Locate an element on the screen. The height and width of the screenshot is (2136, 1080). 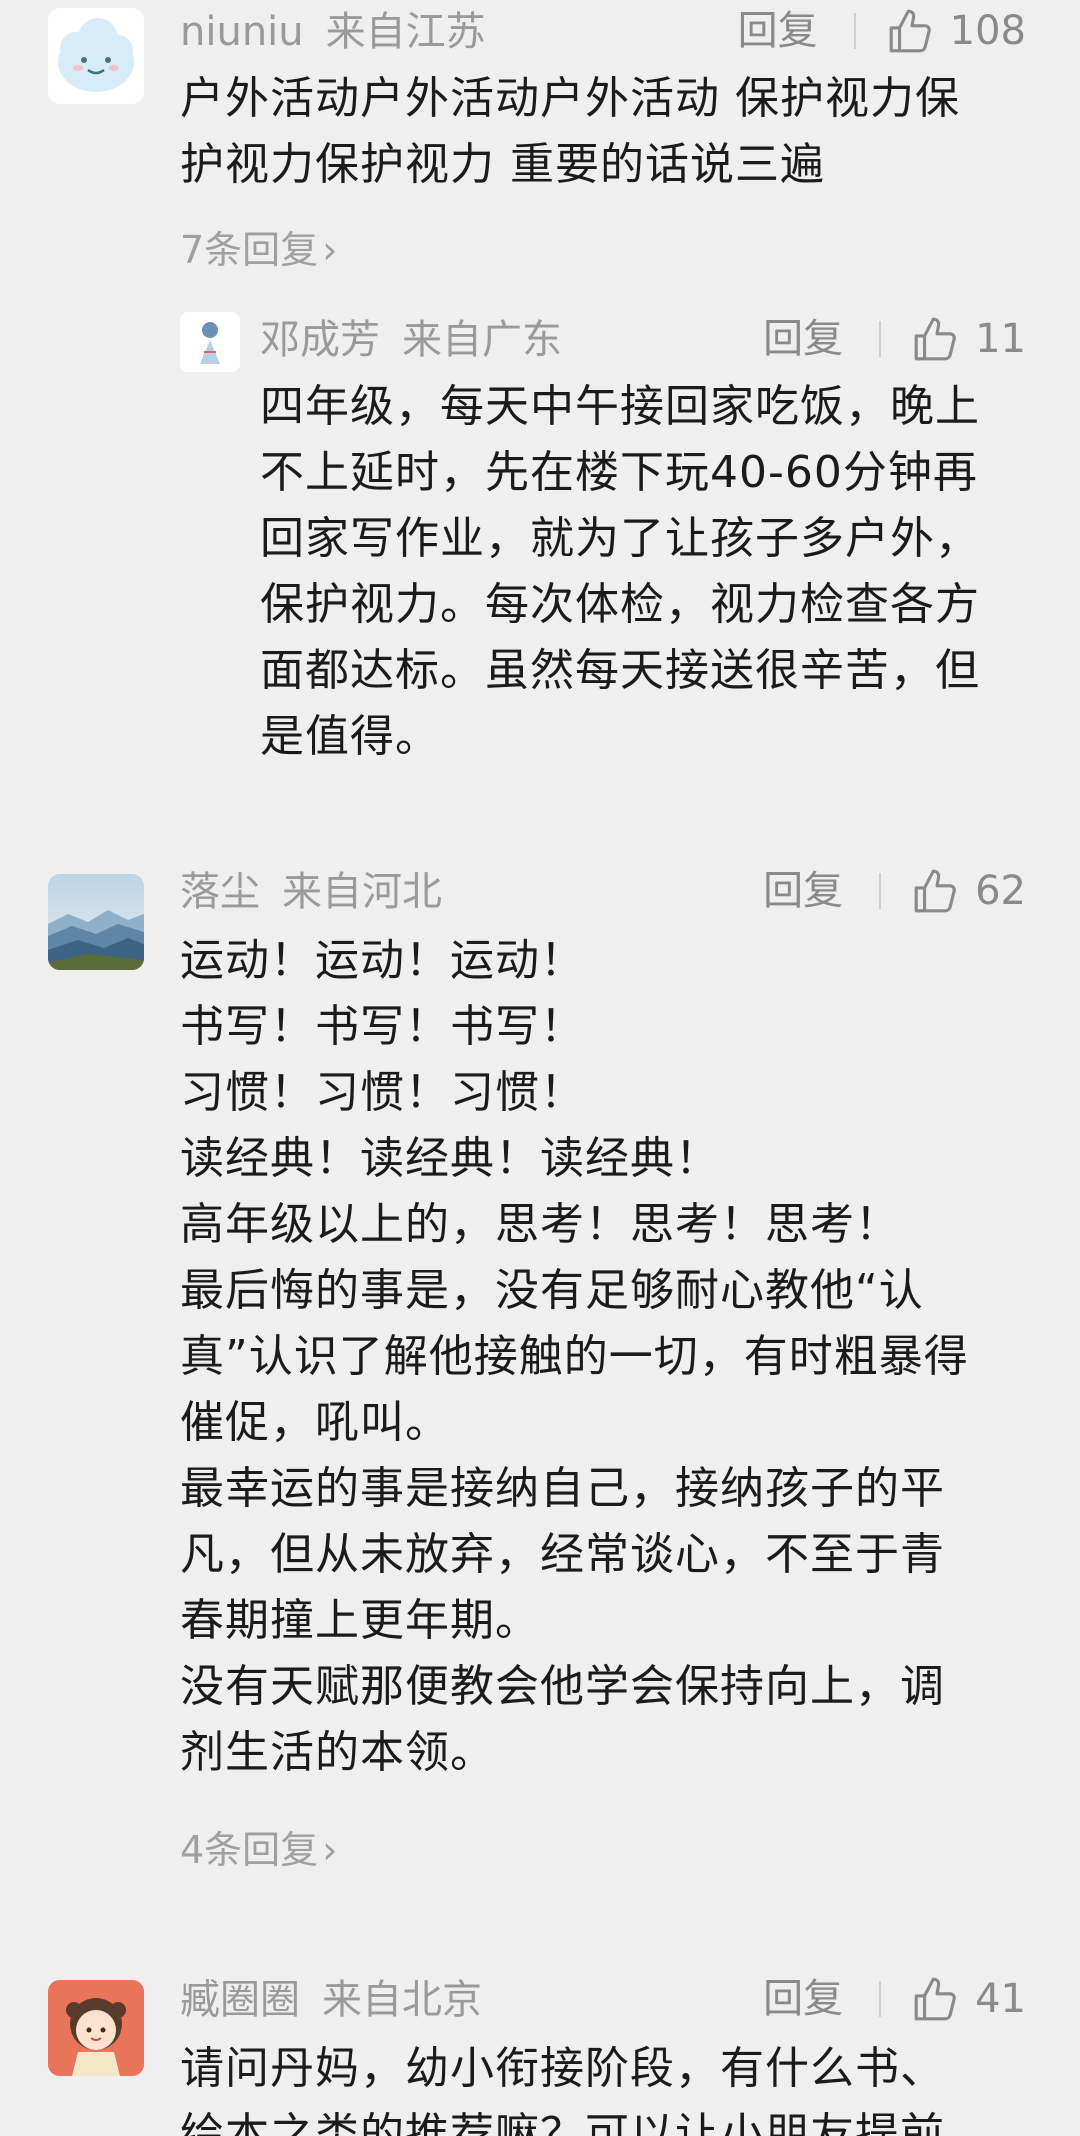
reply-actions: 回复 11 is located at coordinates (894, 339).